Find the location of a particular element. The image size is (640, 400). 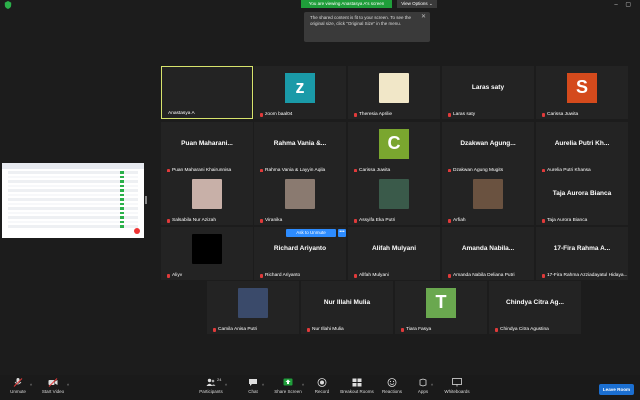

breakout-rooms-button: Breakout Rooms is located at coordinates (357, 386).